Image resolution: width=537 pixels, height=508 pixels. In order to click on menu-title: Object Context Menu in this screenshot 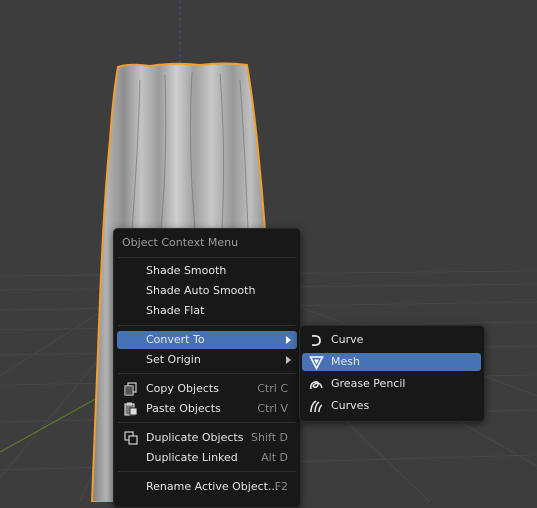, I will do `click(180, 242)`.